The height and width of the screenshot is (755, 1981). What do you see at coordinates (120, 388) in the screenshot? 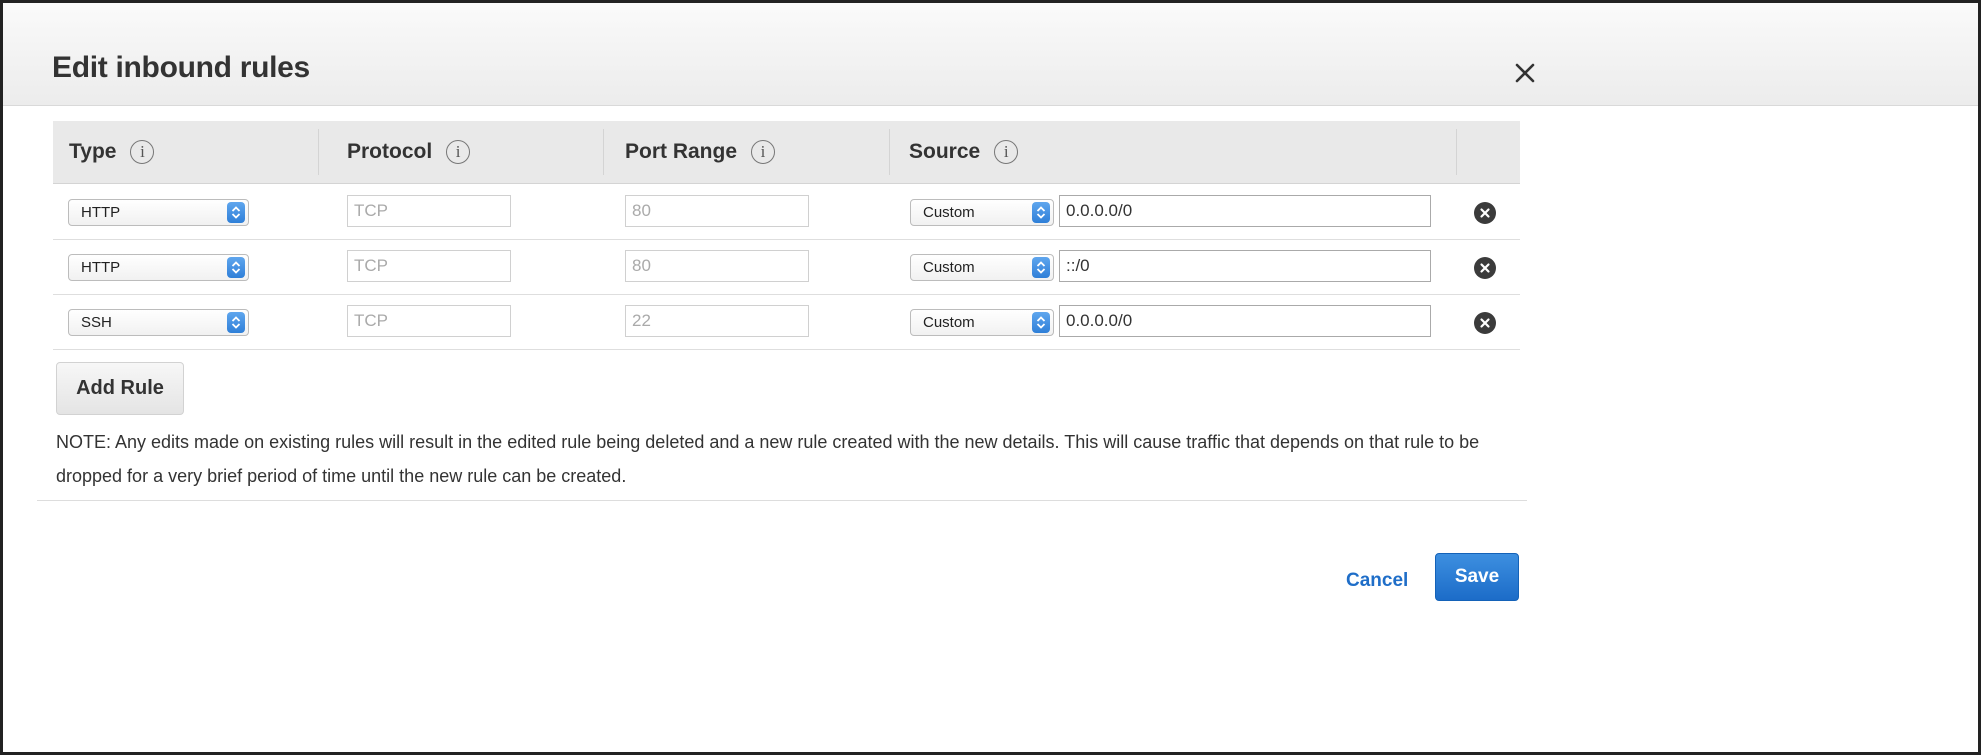
I see `add-rule-button: Add Rule` at bounding box center [120, 388].